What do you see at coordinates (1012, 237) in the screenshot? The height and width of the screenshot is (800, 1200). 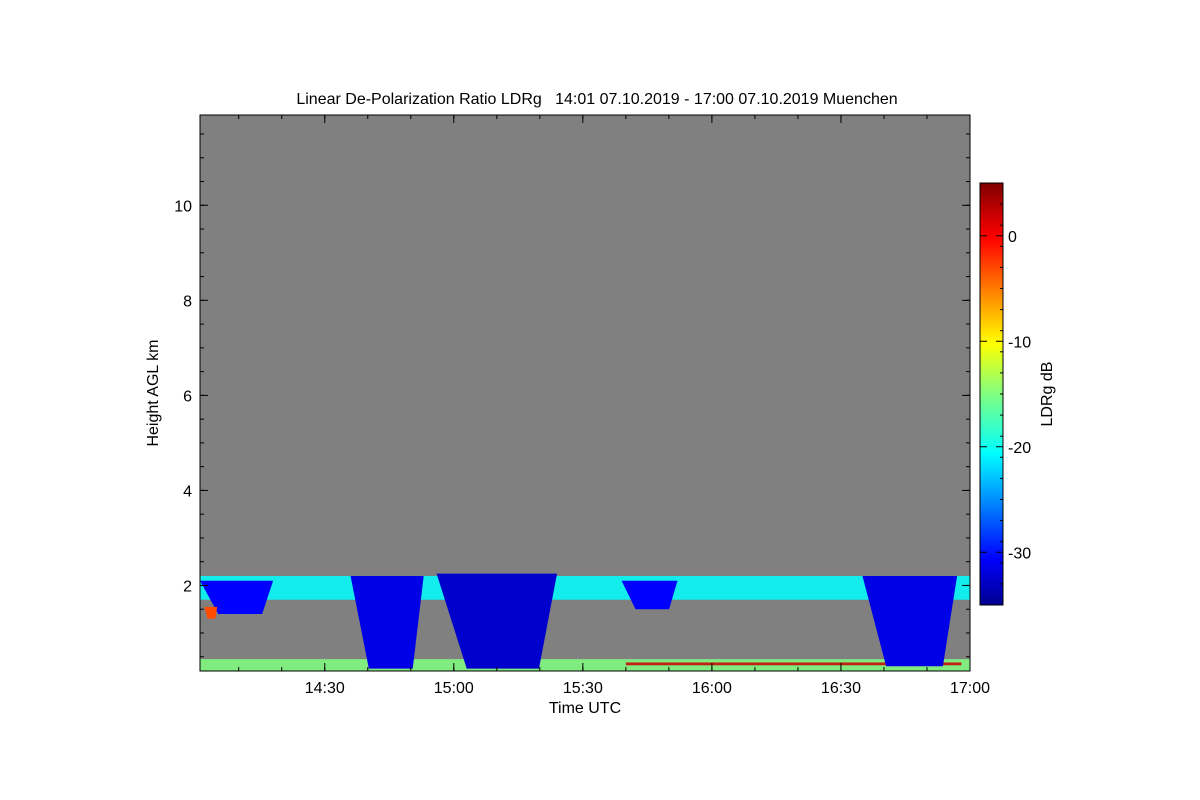 I see `cb-tick-label-0: 0` at bounding box center [1012, 237].